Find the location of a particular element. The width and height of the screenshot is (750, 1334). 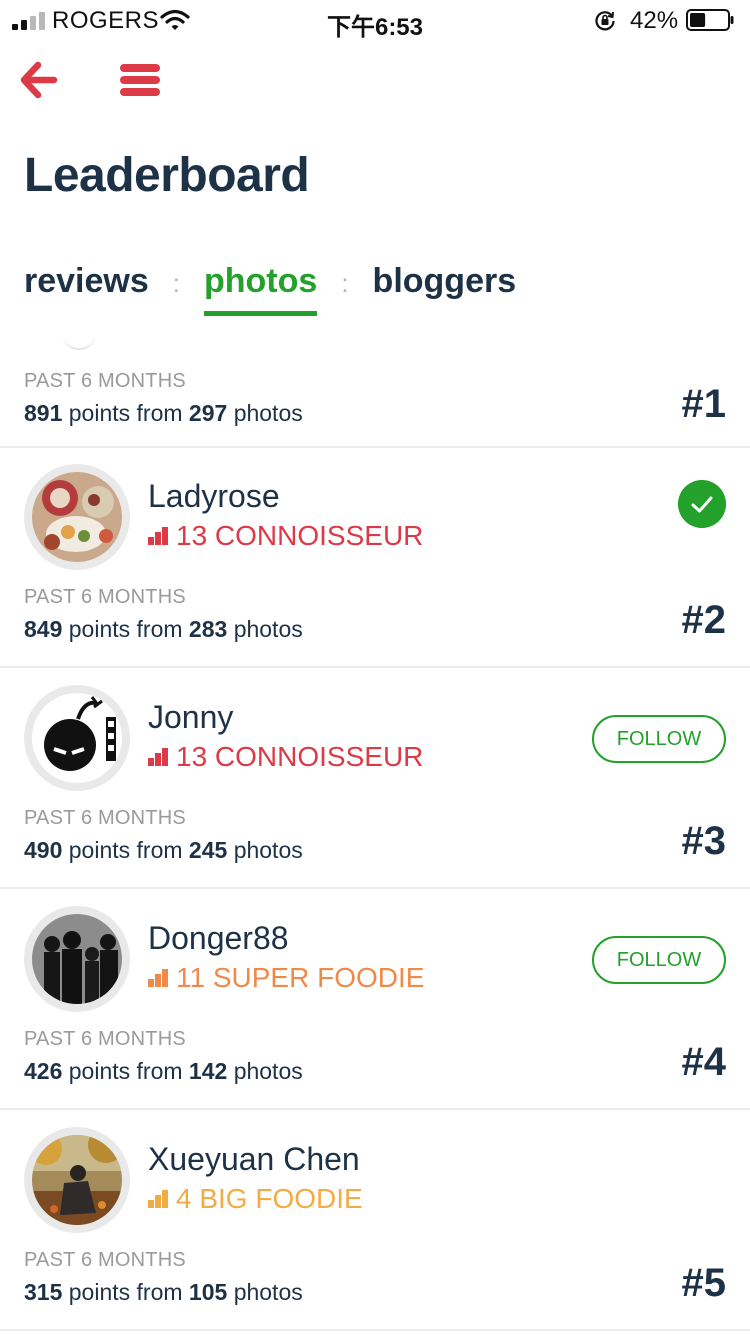

user-name: Donger88 is located at coordinates (218, 938).